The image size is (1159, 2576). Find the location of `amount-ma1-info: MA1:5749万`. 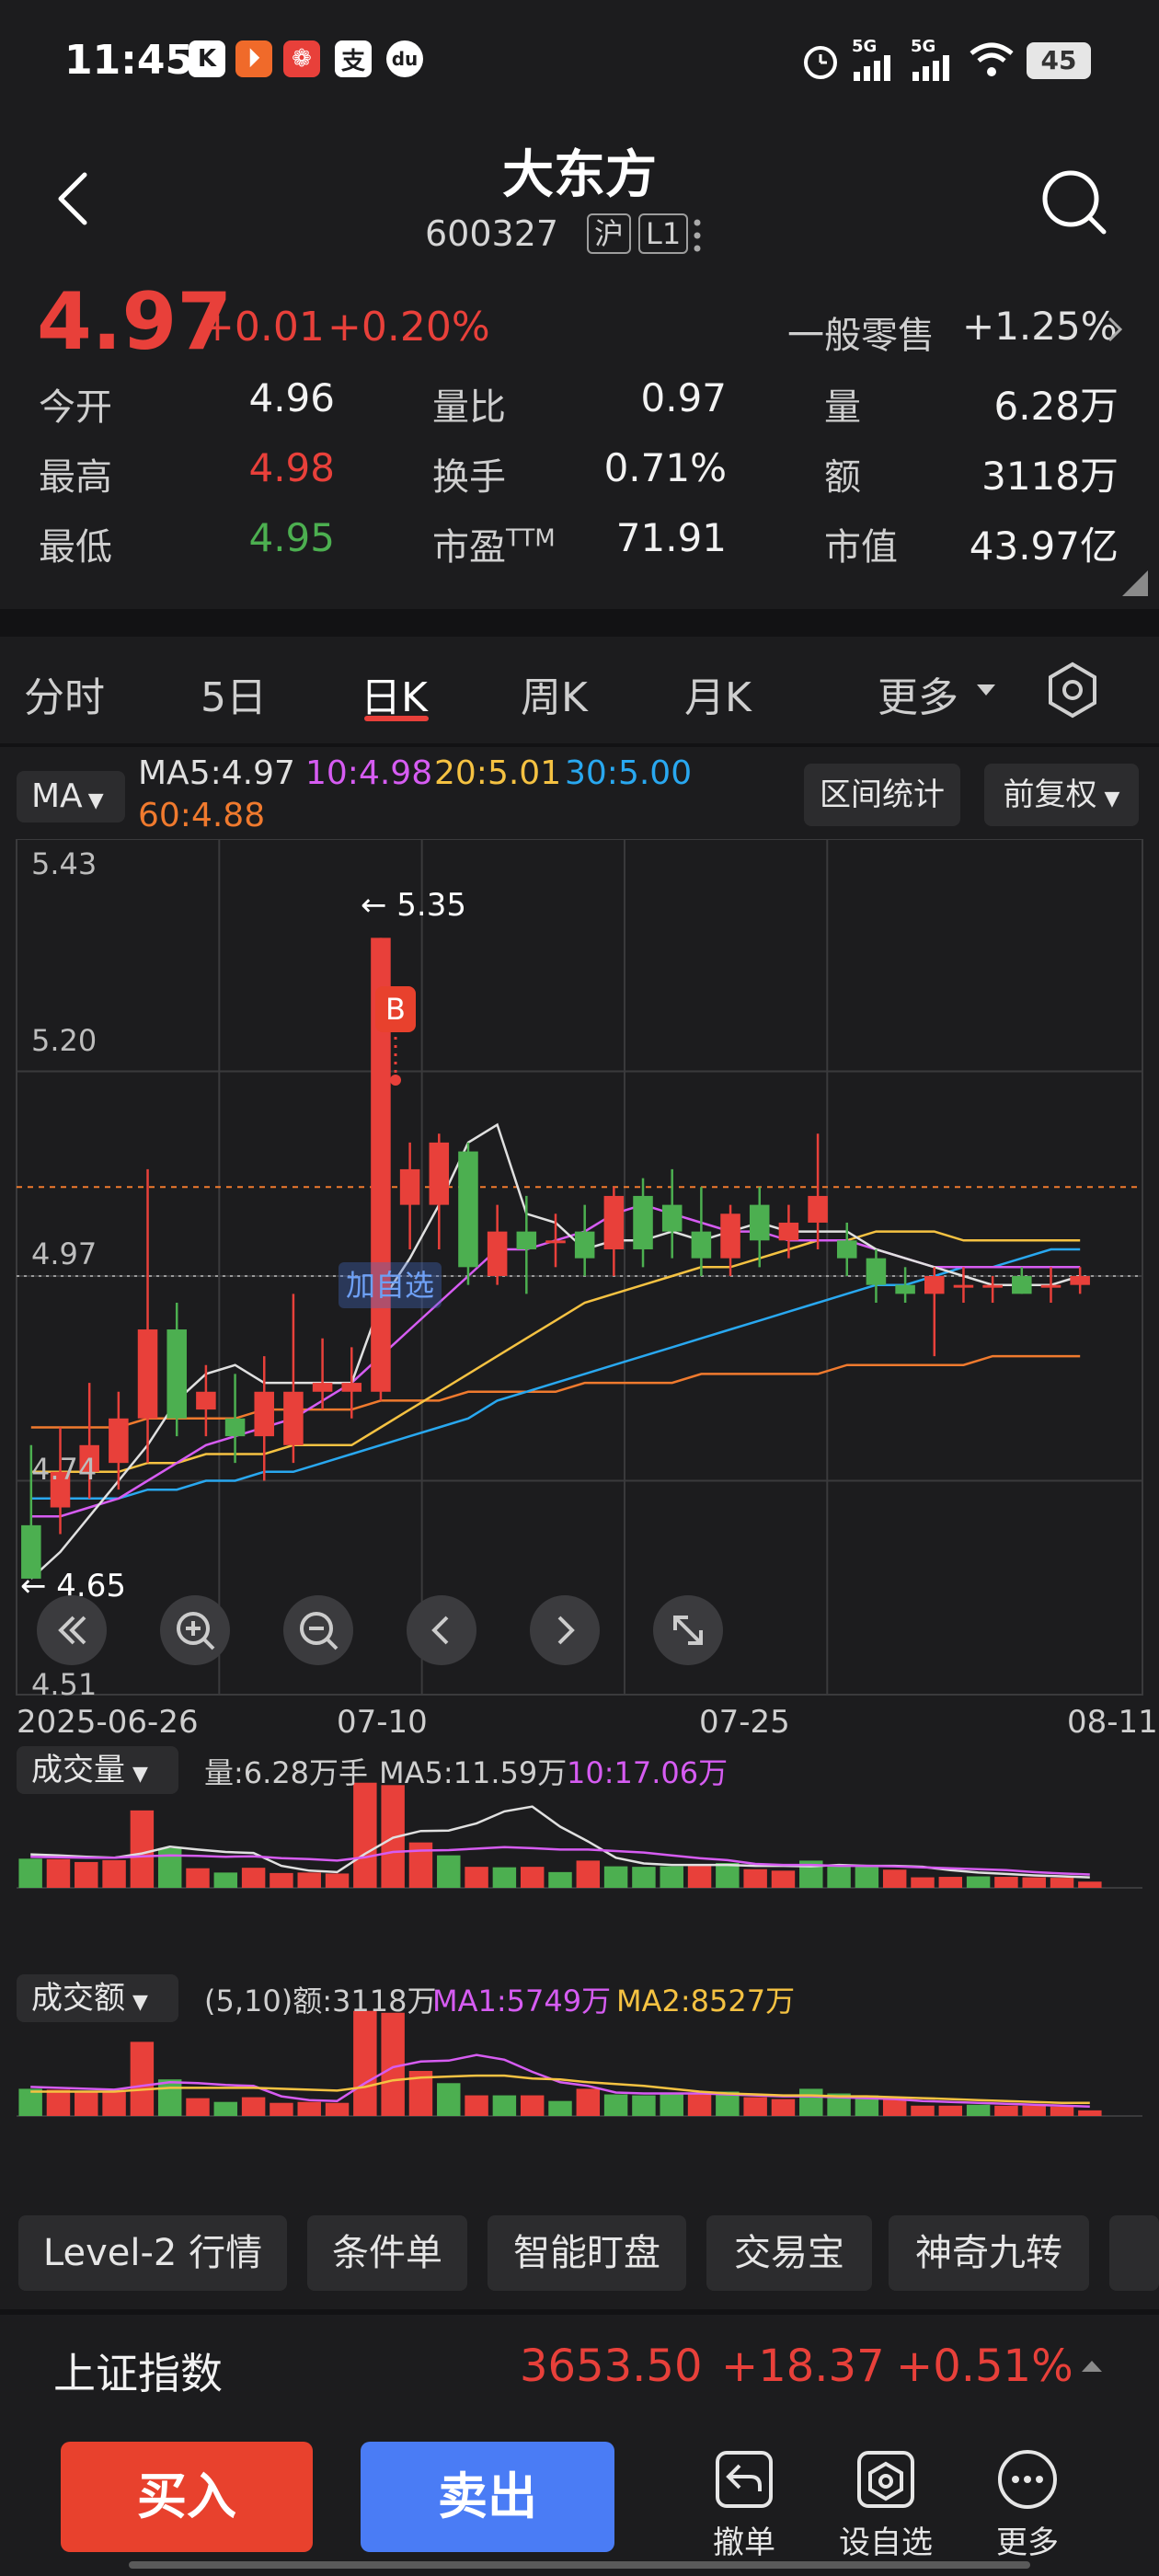

amount-ma1-info: MA1:5749万 is located at coordinates (522, 2001).